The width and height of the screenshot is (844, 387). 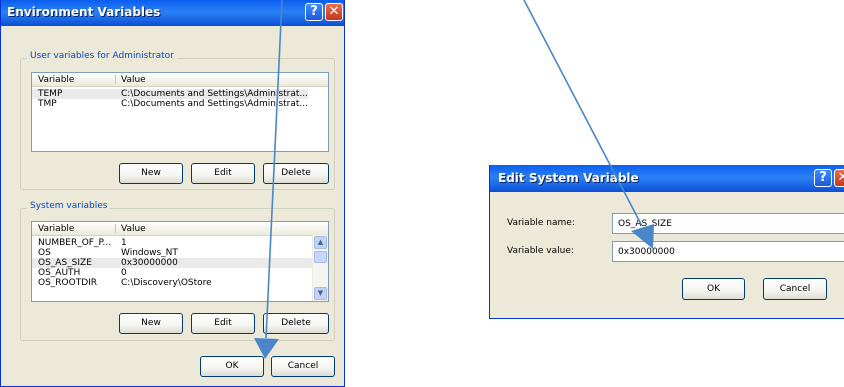 I want to click on value-cell: C:\Discovery\OStore, so click(x=166, y=283).